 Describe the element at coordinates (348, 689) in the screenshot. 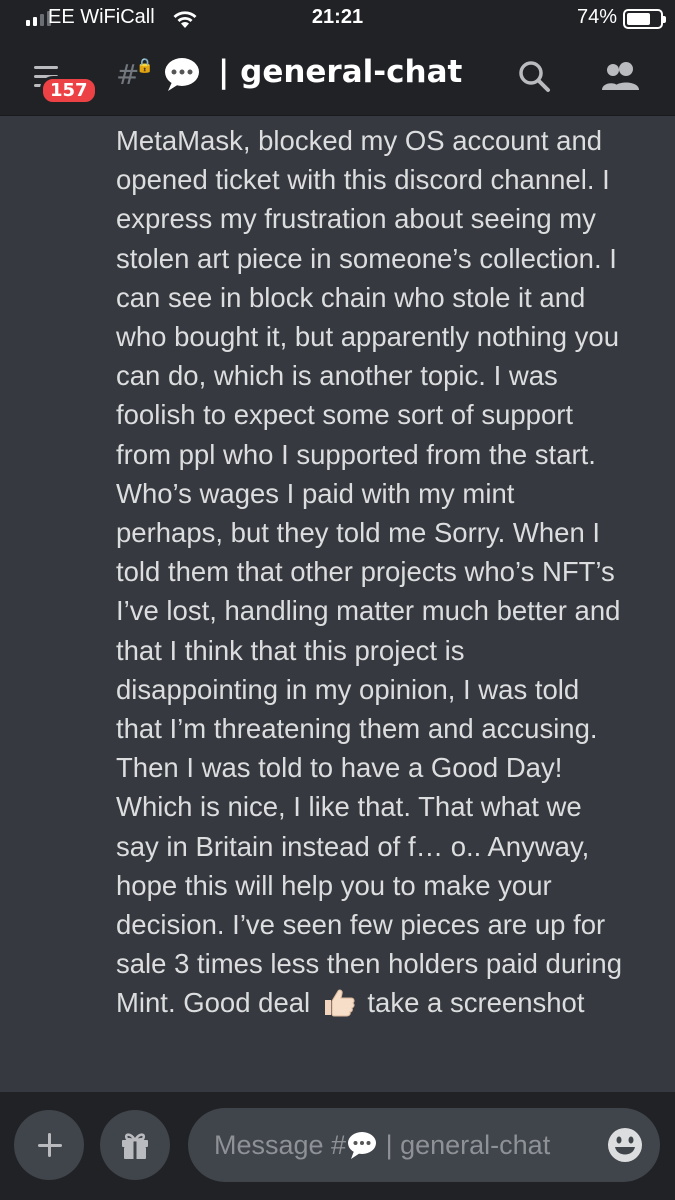

I see `message-line: disappointing in my opinion, I was told` at that location.